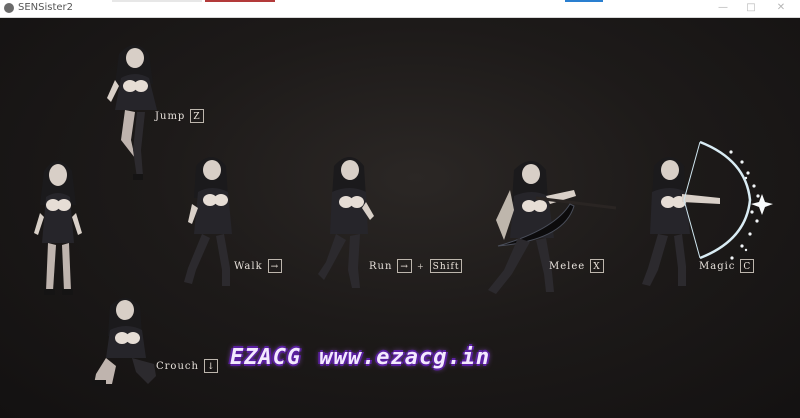  I want to click on crouch-control-label: Crouch ↓, so click(187, 366).